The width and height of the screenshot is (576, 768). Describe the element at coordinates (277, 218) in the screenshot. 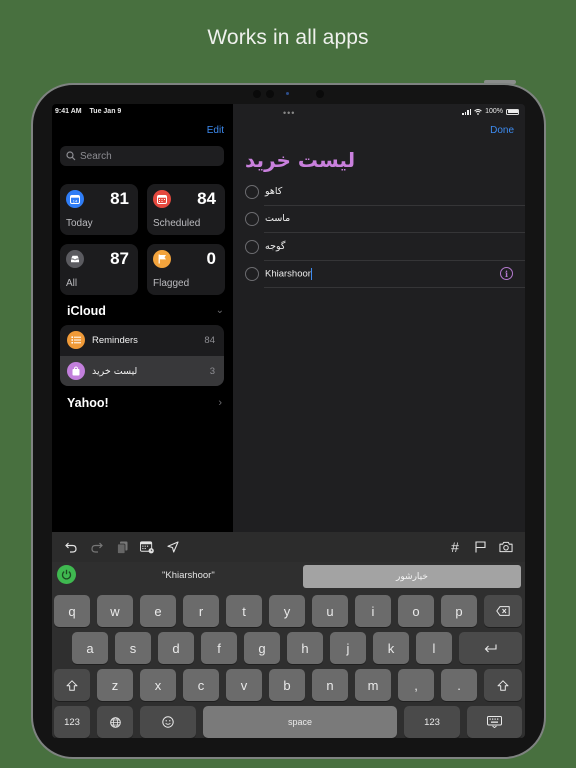

I see `reminder-text: ماست` at that location.